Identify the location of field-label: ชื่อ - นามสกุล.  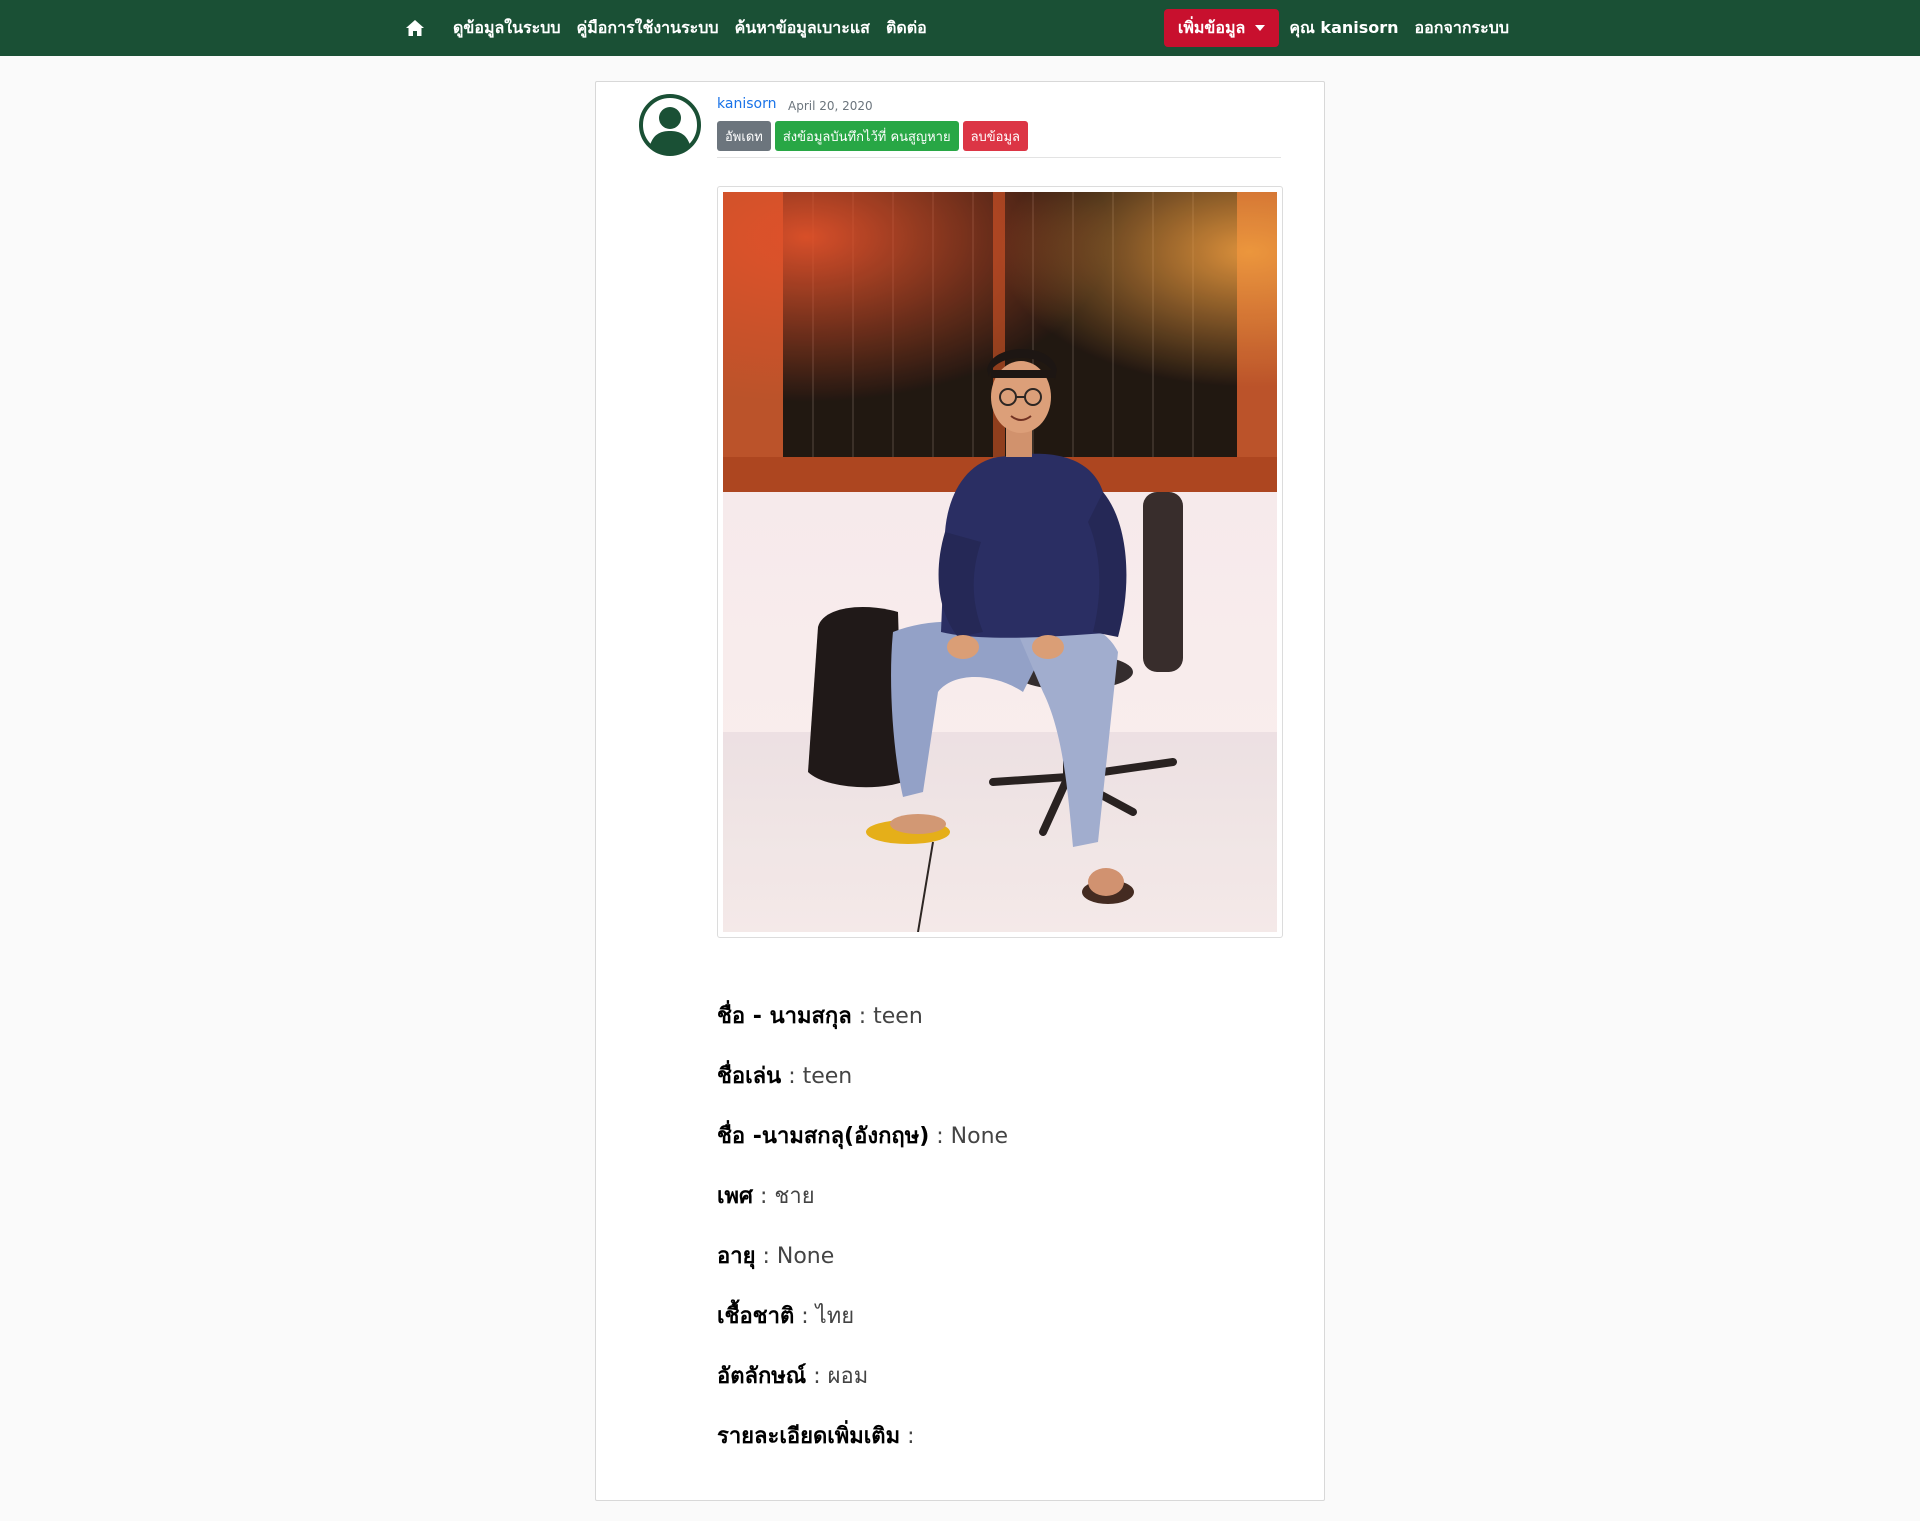
(784, 1016).